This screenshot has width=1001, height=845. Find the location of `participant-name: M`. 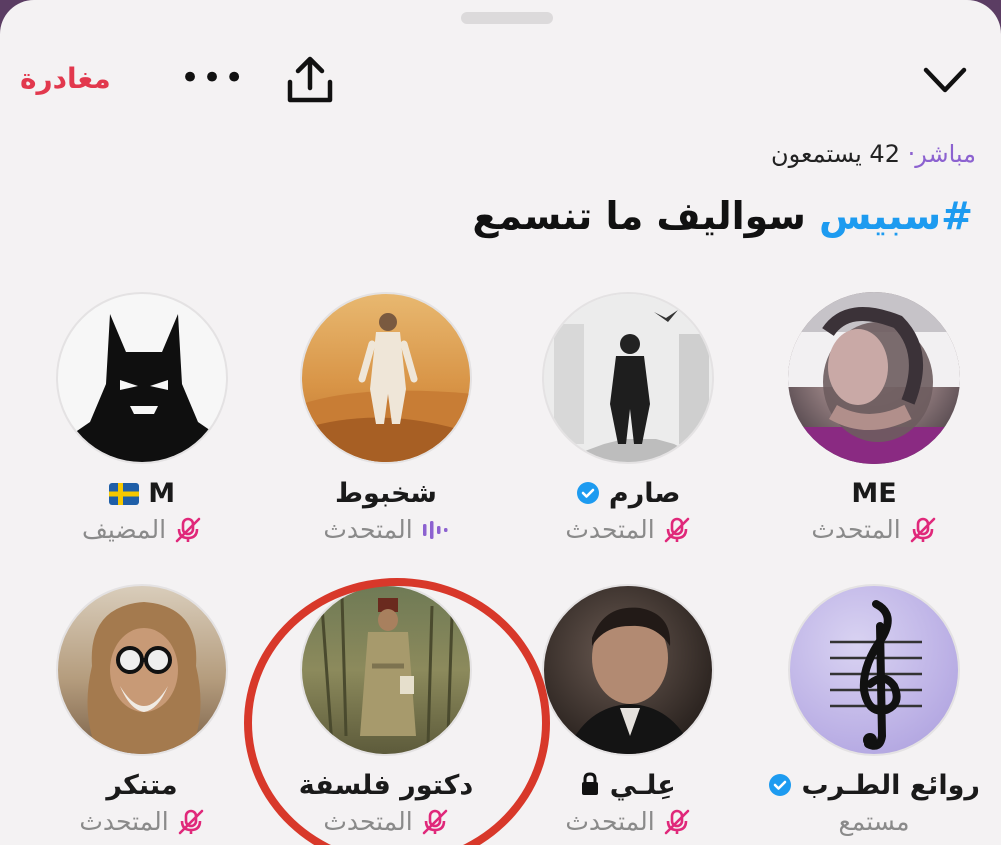

participant-name: M is located at coordinates (142, 493).